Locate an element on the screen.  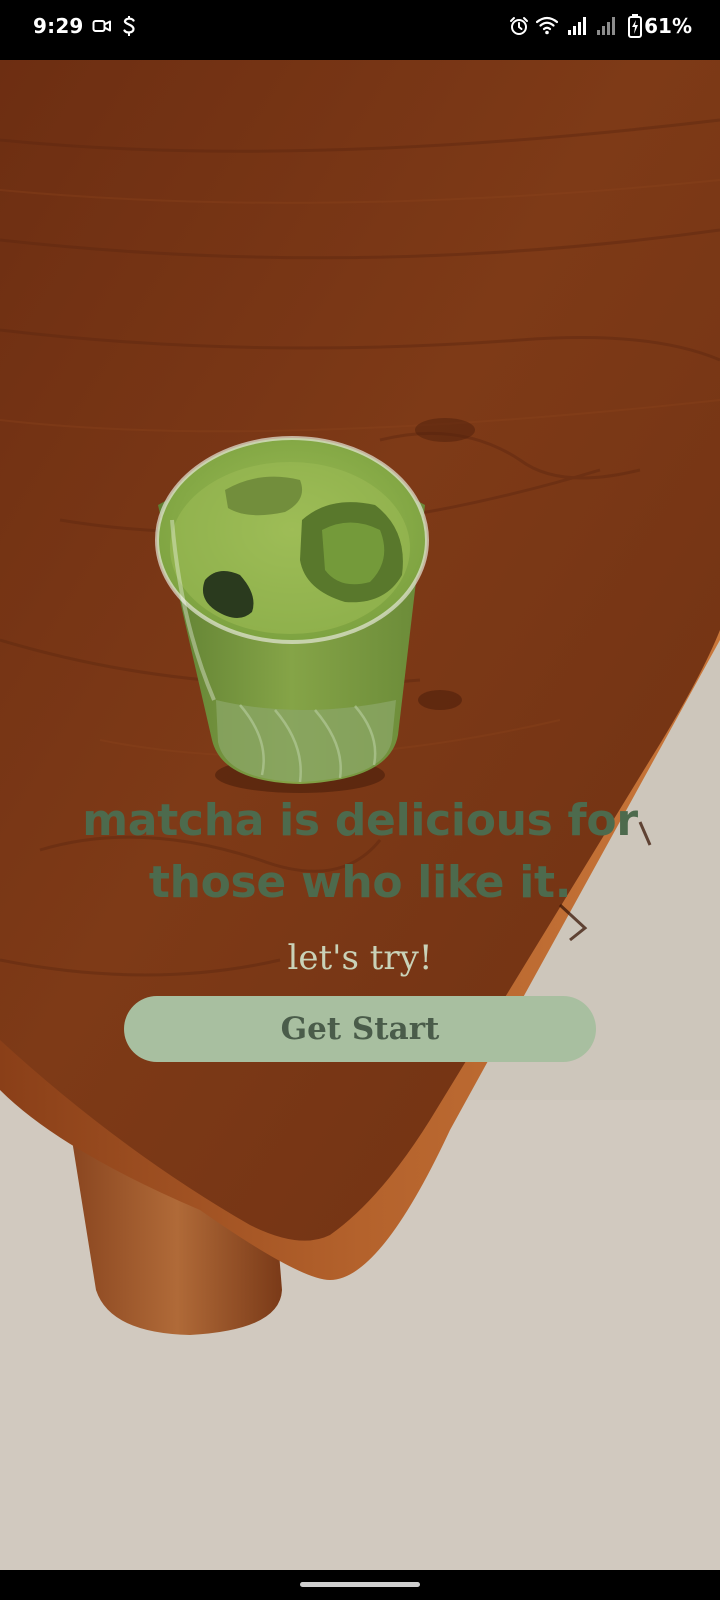
hero-subline: let's try! is located at coordinates (360, 958).